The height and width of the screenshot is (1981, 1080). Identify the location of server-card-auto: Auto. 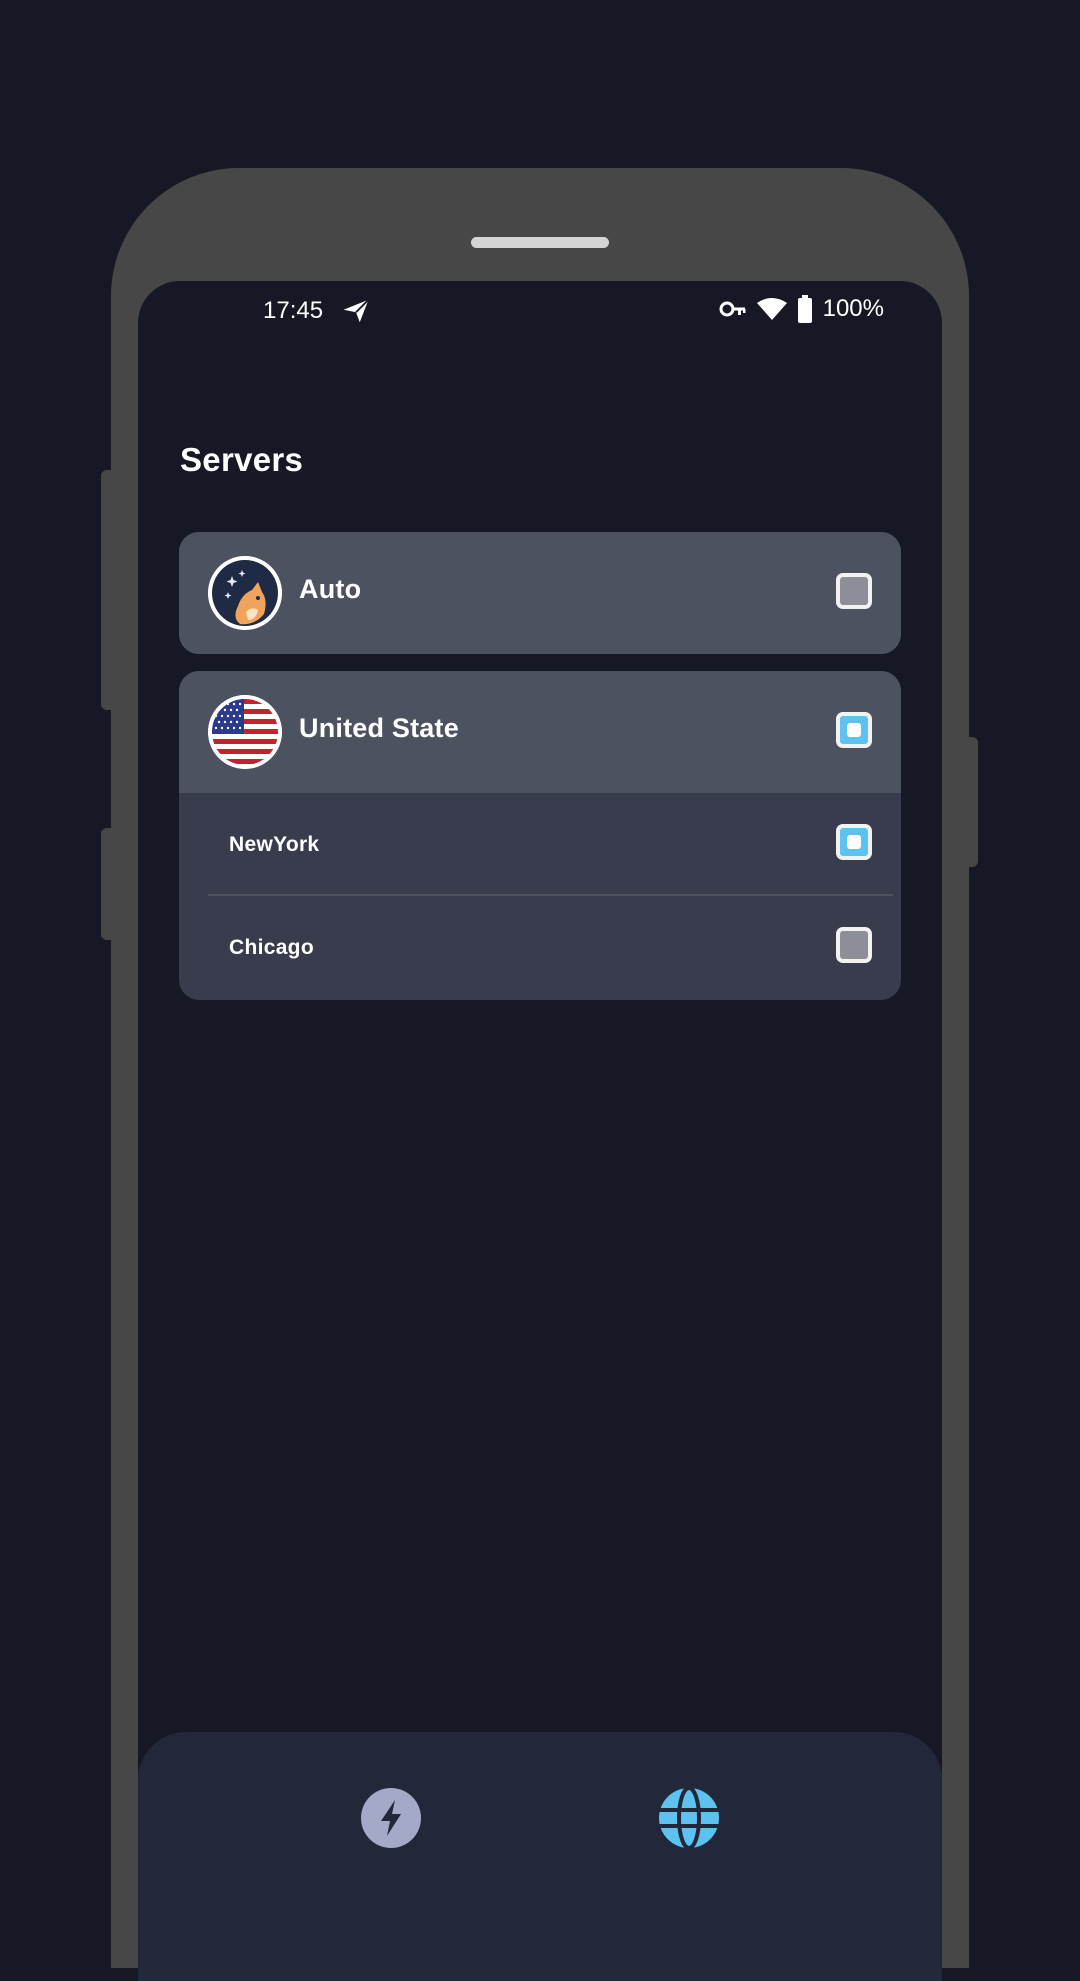
(540, 593).